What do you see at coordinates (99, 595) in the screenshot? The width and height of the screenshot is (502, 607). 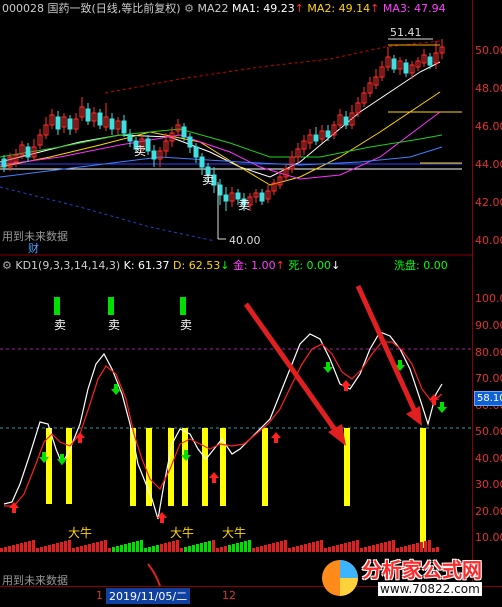 I see `date-axis-left-num: 1` at bounding box center [99, 595].